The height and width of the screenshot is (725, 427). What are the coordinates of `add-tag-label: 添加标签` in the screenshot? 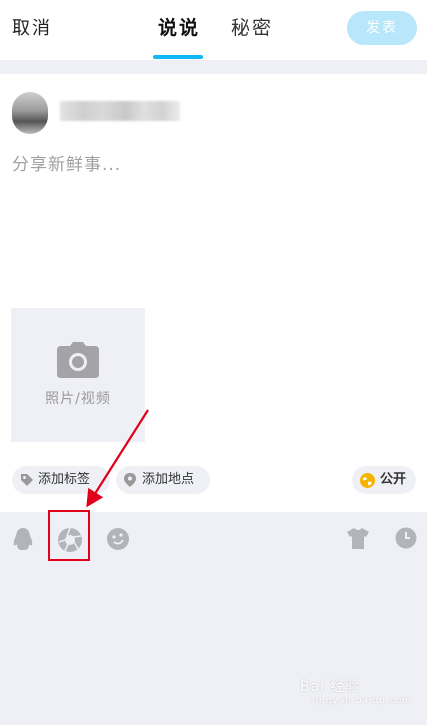 It's located at (64, 479).